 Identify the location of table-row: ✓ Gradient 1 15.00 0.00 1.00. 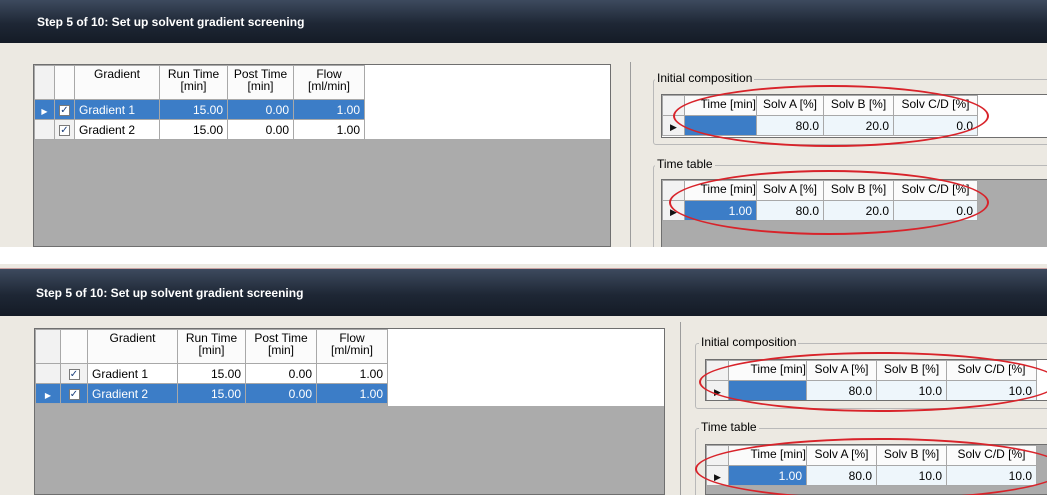
(211, 373).